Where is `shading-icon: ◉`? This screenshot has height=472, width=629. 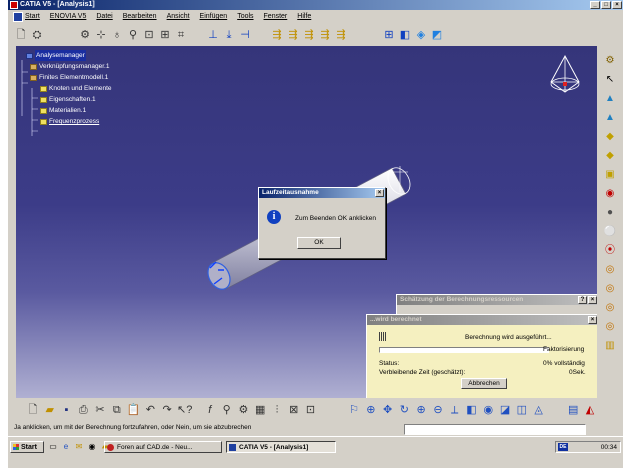
shading-icon: ◉ is located at coordinates (488, 410).